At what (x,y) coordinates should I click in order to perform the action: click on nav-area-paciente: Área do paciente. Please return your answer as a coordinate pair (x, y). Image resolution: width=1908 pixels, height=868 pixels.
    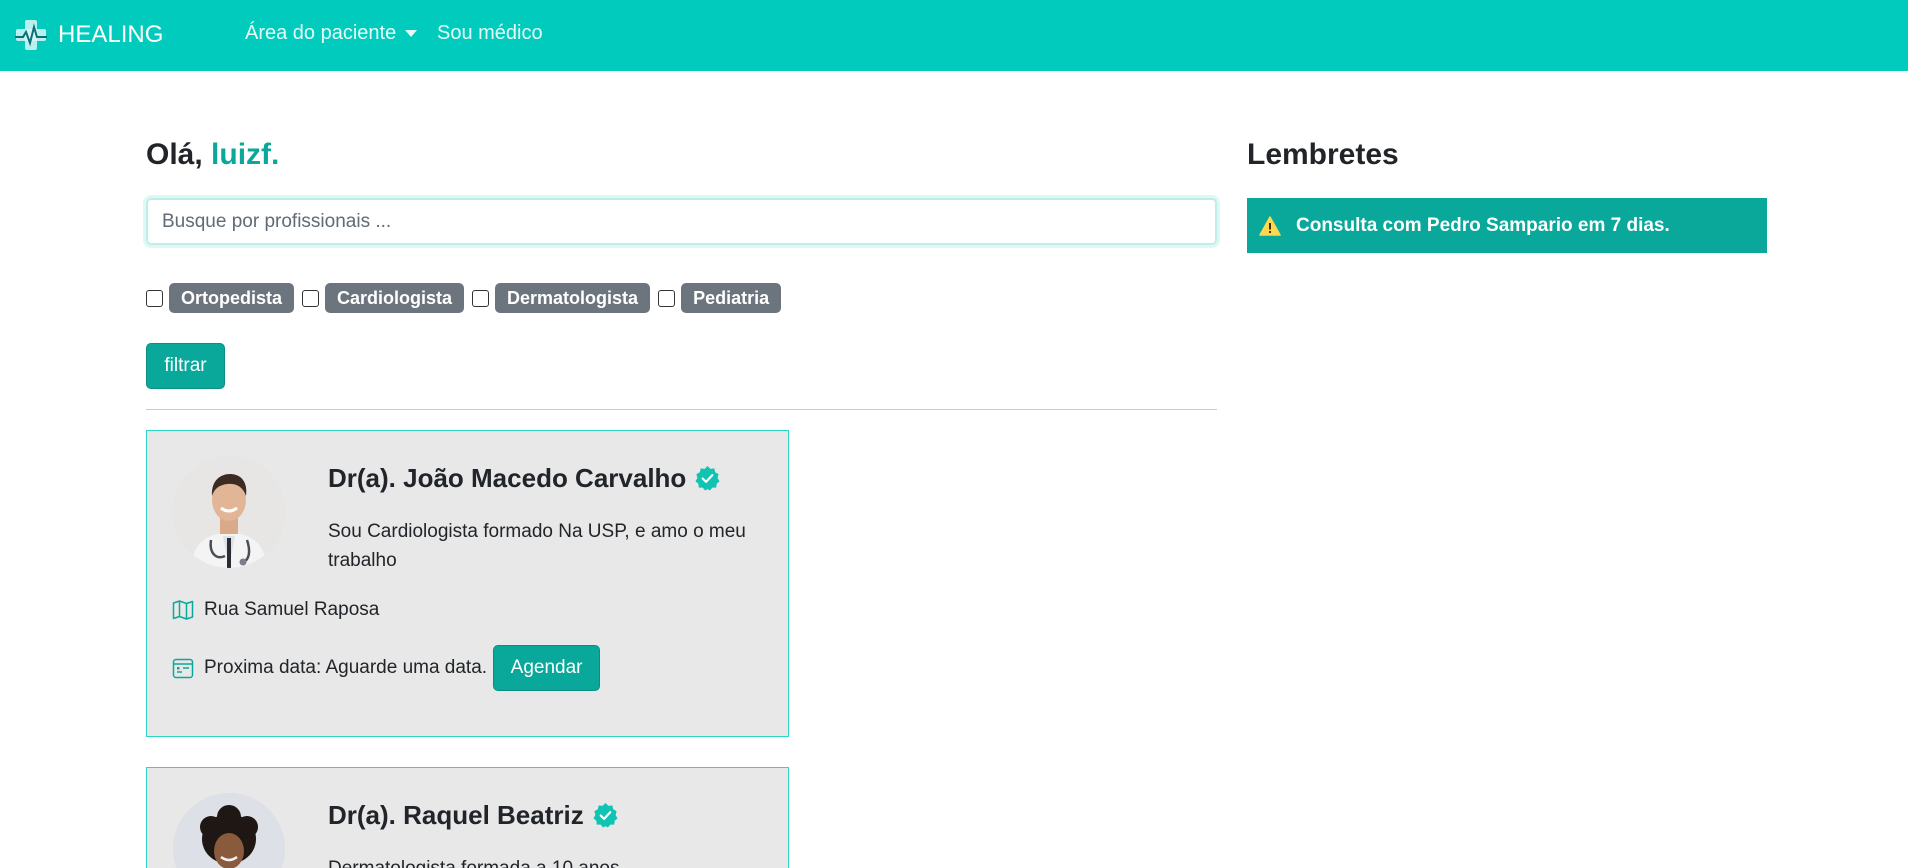
    Looking at the image, I should click on (331, 33).